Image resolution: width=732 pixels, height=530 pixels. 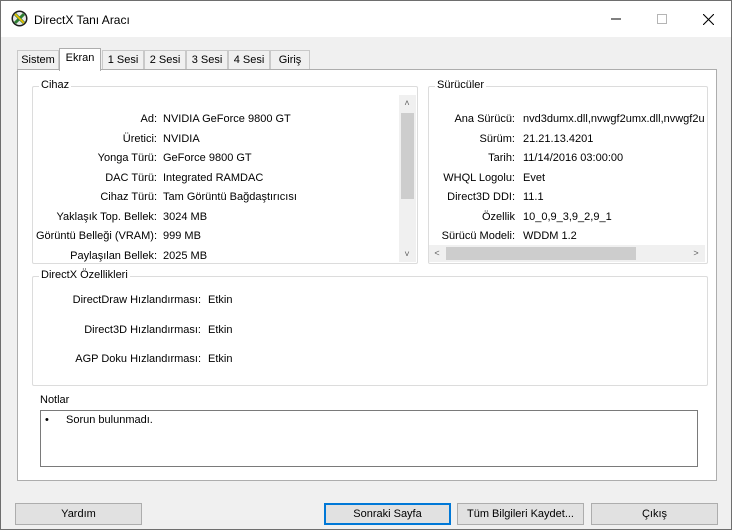 What do you see at coordinates (481, 197) in the screenshot?
I see `driver-key: Direct3D DDI:` at bounding box center [481, 197].